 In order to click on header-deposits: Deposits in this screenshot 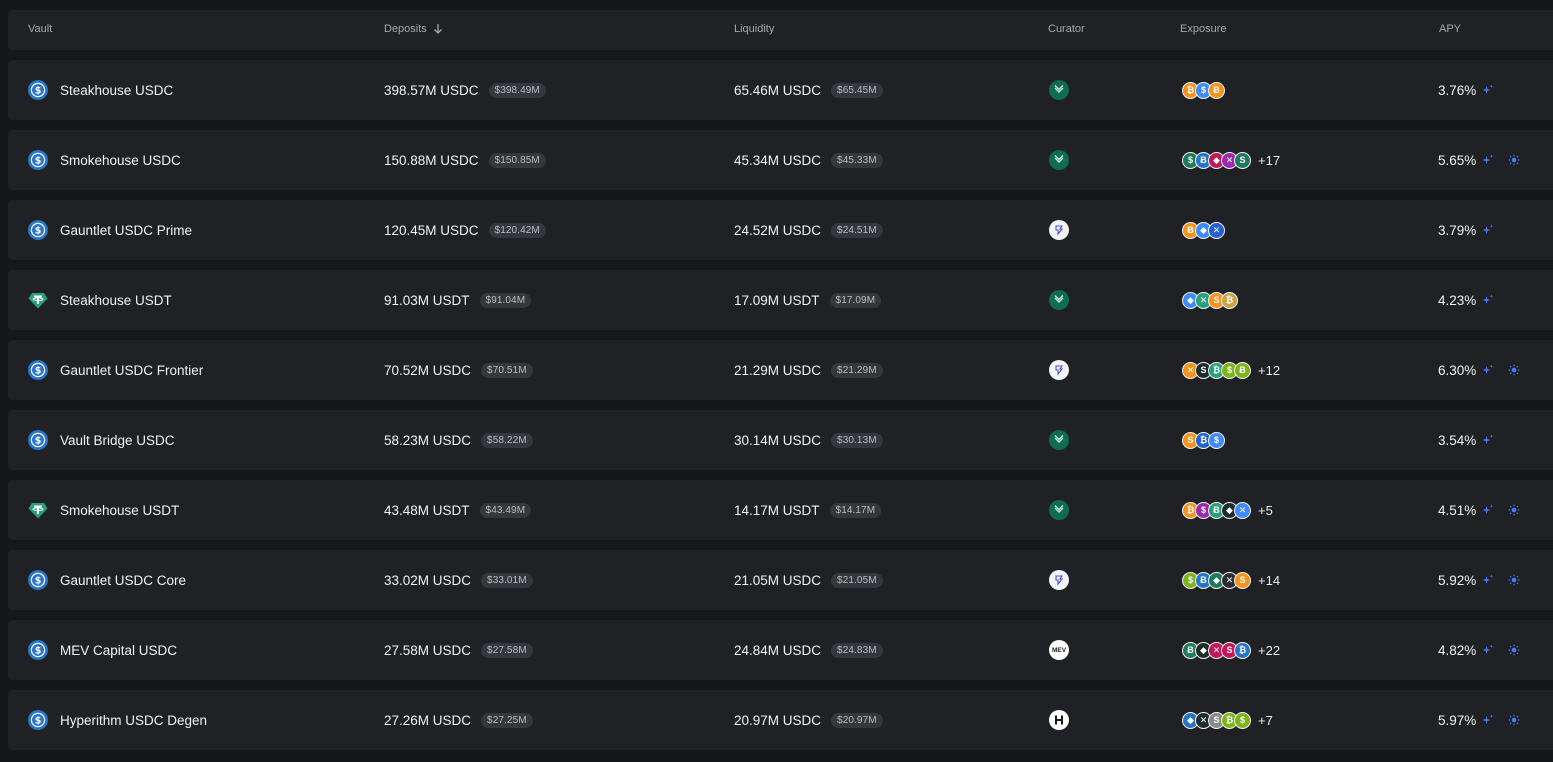, I will do `click(413, 29)`.